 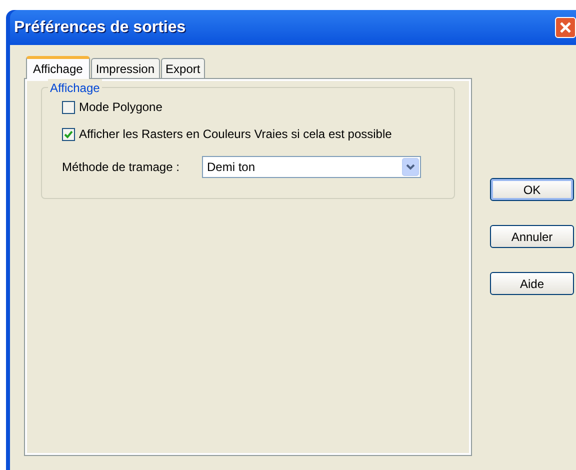 What do you see at coordinates (75, 88) in the screenshot?
I see `group-title: Affichage` at bounding box center [75, 88].